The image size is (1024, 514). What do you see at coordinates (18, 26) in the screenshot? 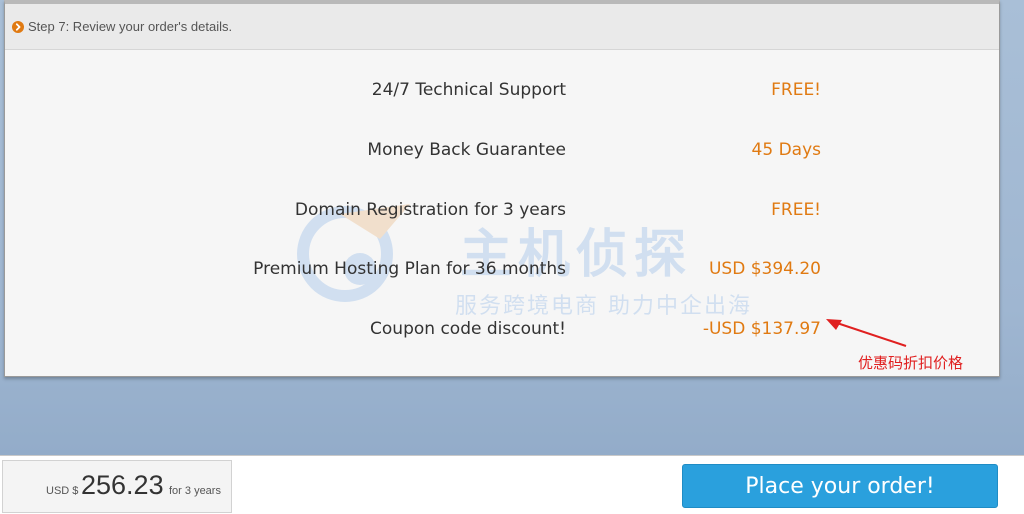
I see `chevron-right-circle-icon` at bounding box center [18, 26].